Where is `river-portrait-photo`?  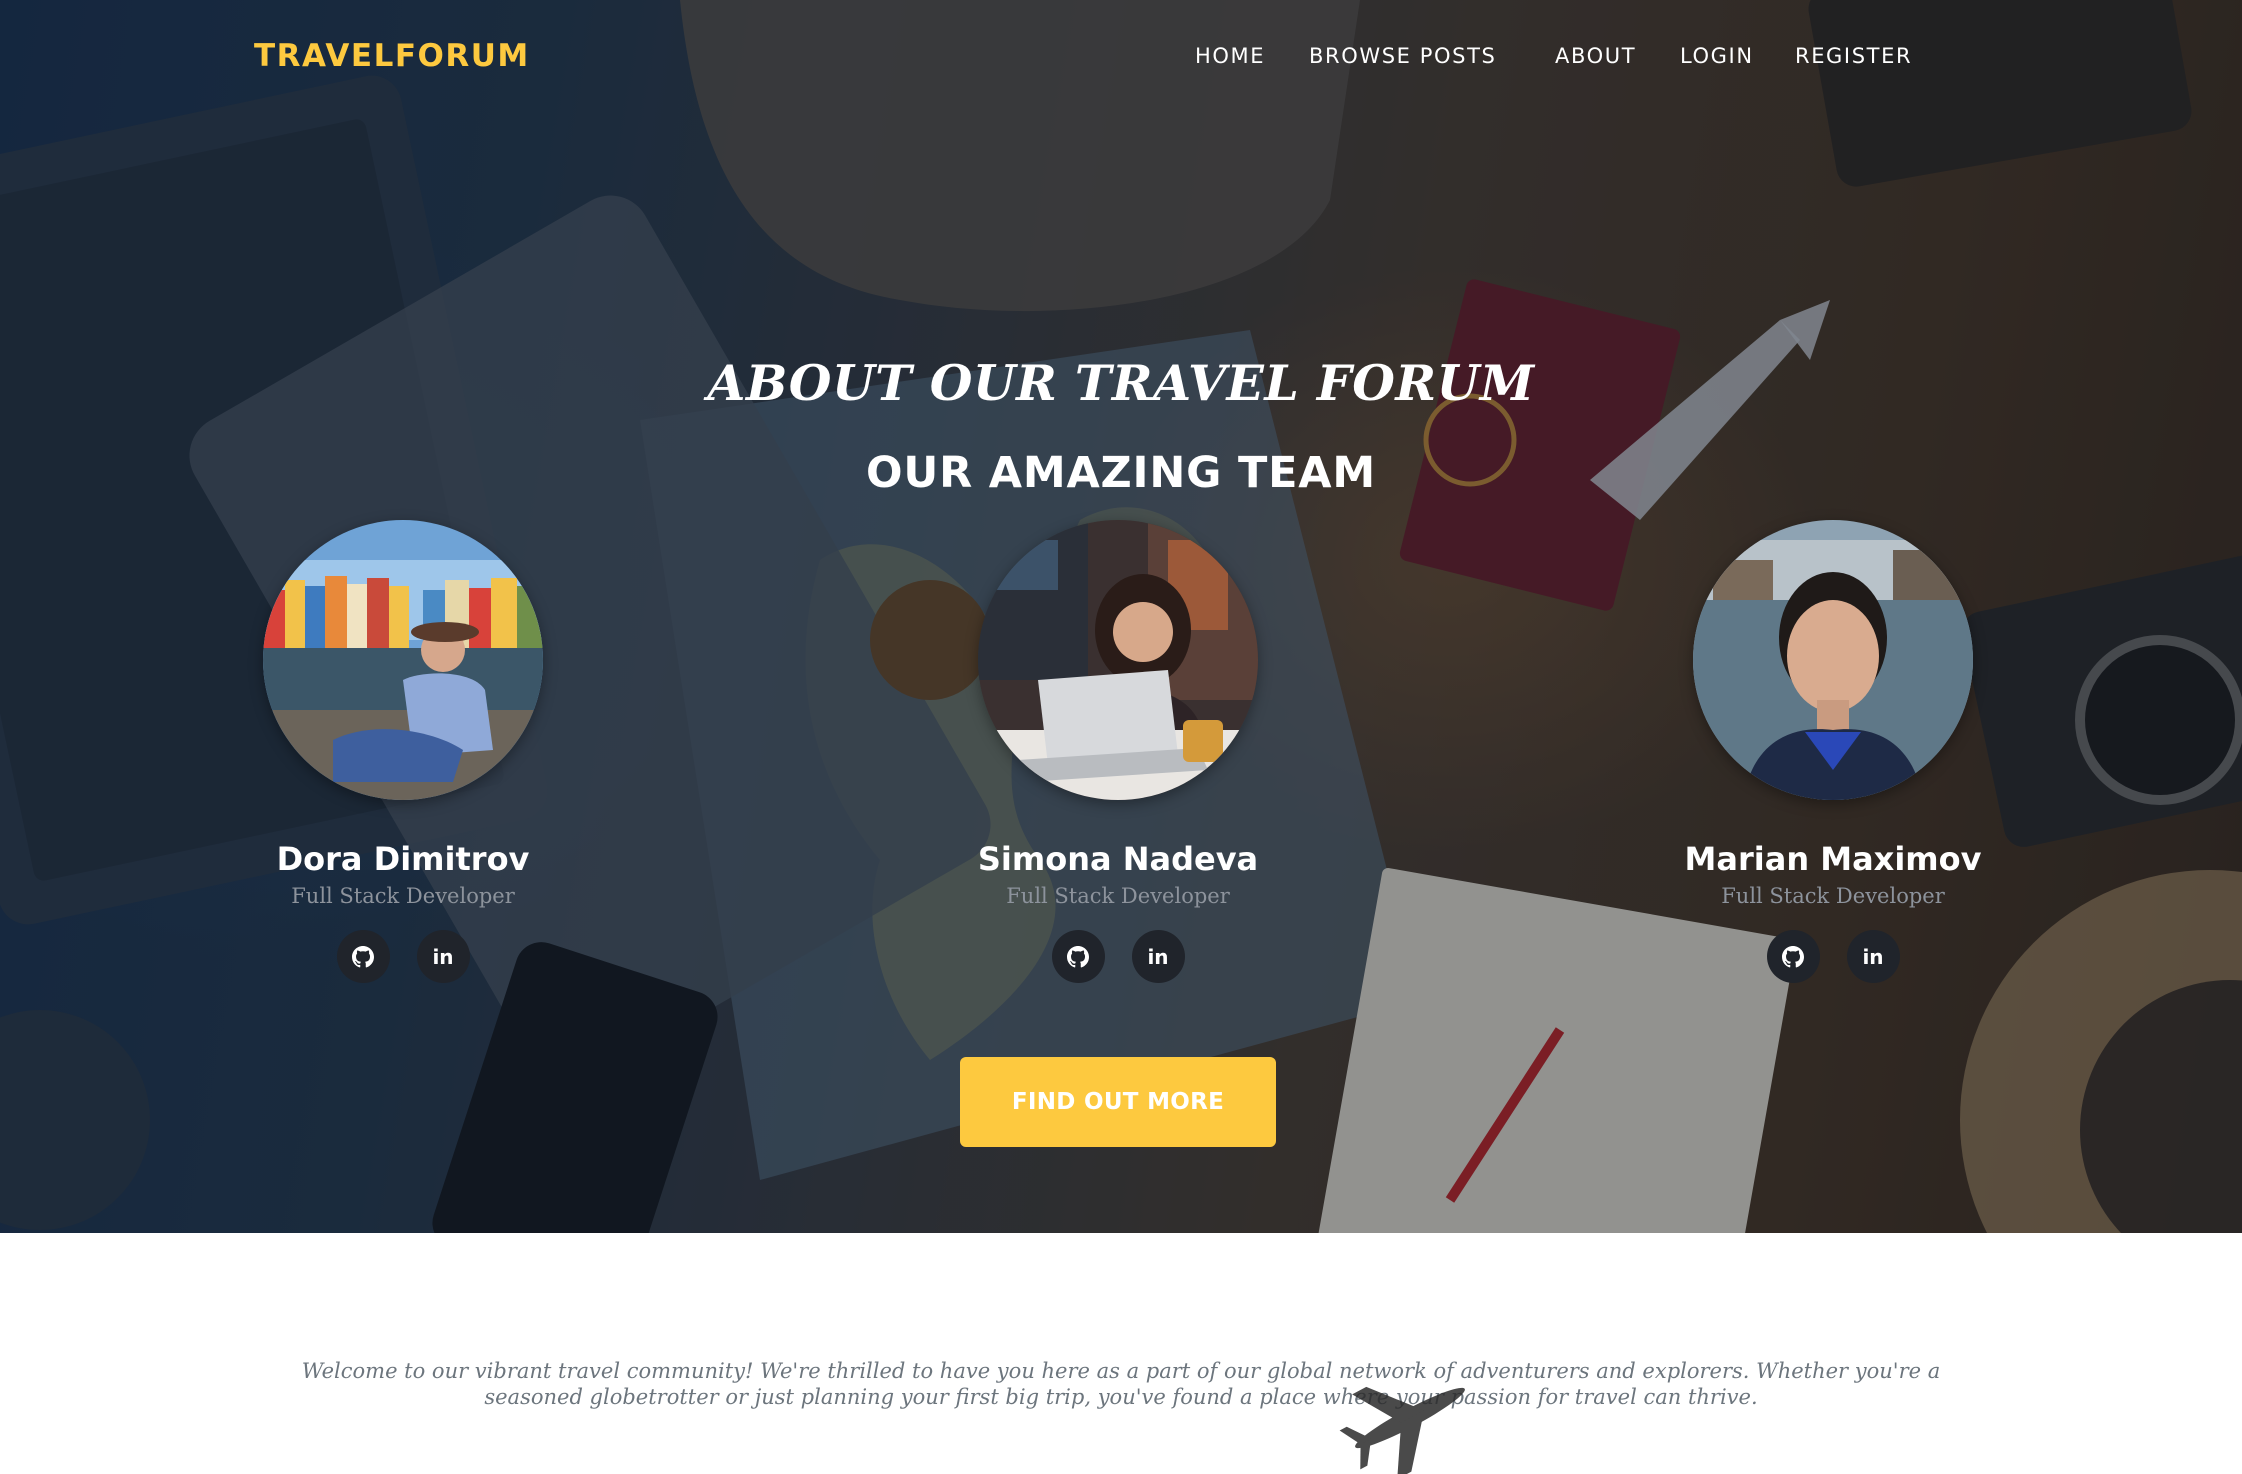 river-portrait-photo is located at coordinates (1833, 660).